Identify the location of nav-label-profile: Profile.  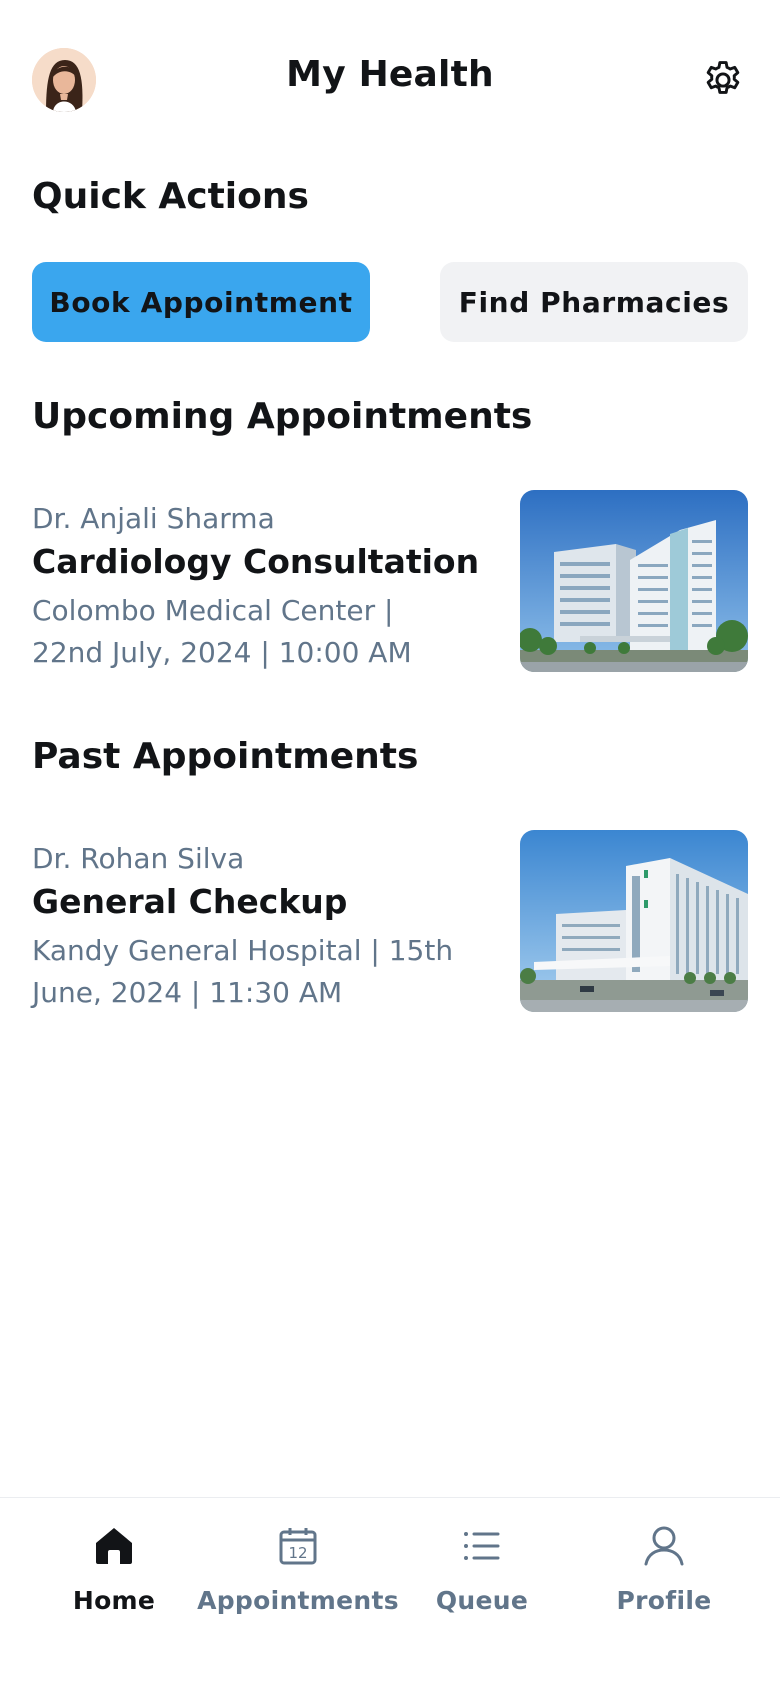
(664, 1600).